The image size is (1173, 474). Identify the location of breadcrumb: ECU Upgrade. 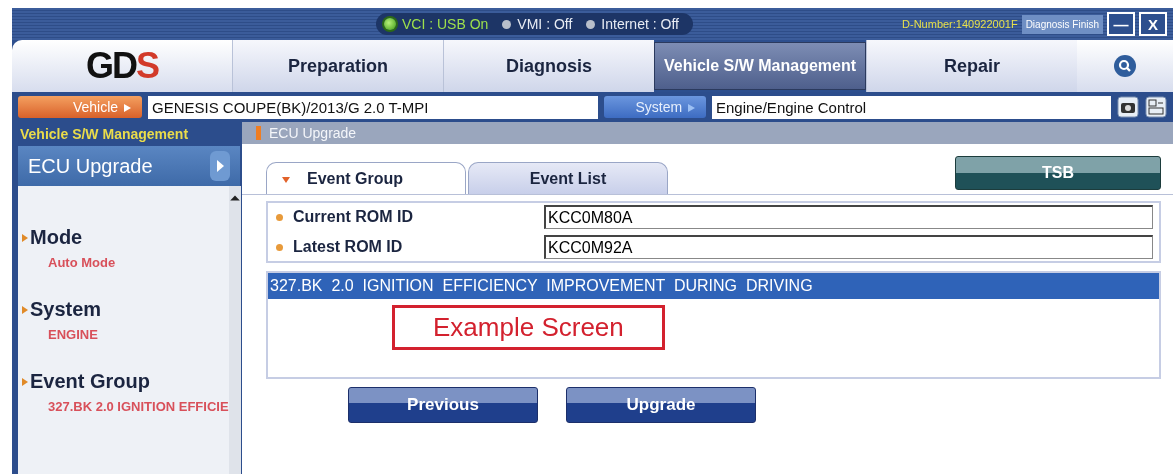
(313, 133).